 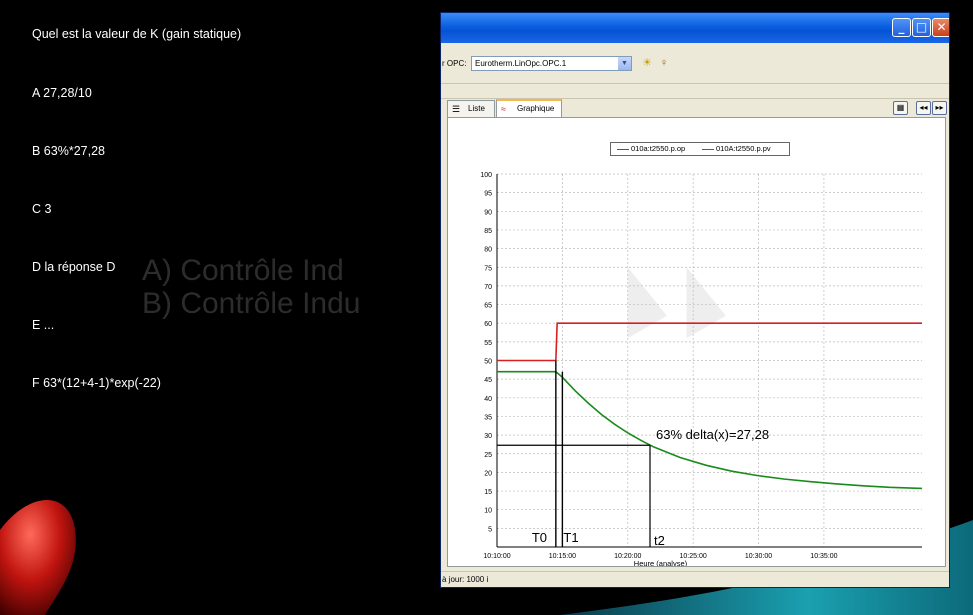 What do you see at coordinates (488, 287) in the screenshot?
I see `y-tick-label: 70` at bounding box center [488, 287].